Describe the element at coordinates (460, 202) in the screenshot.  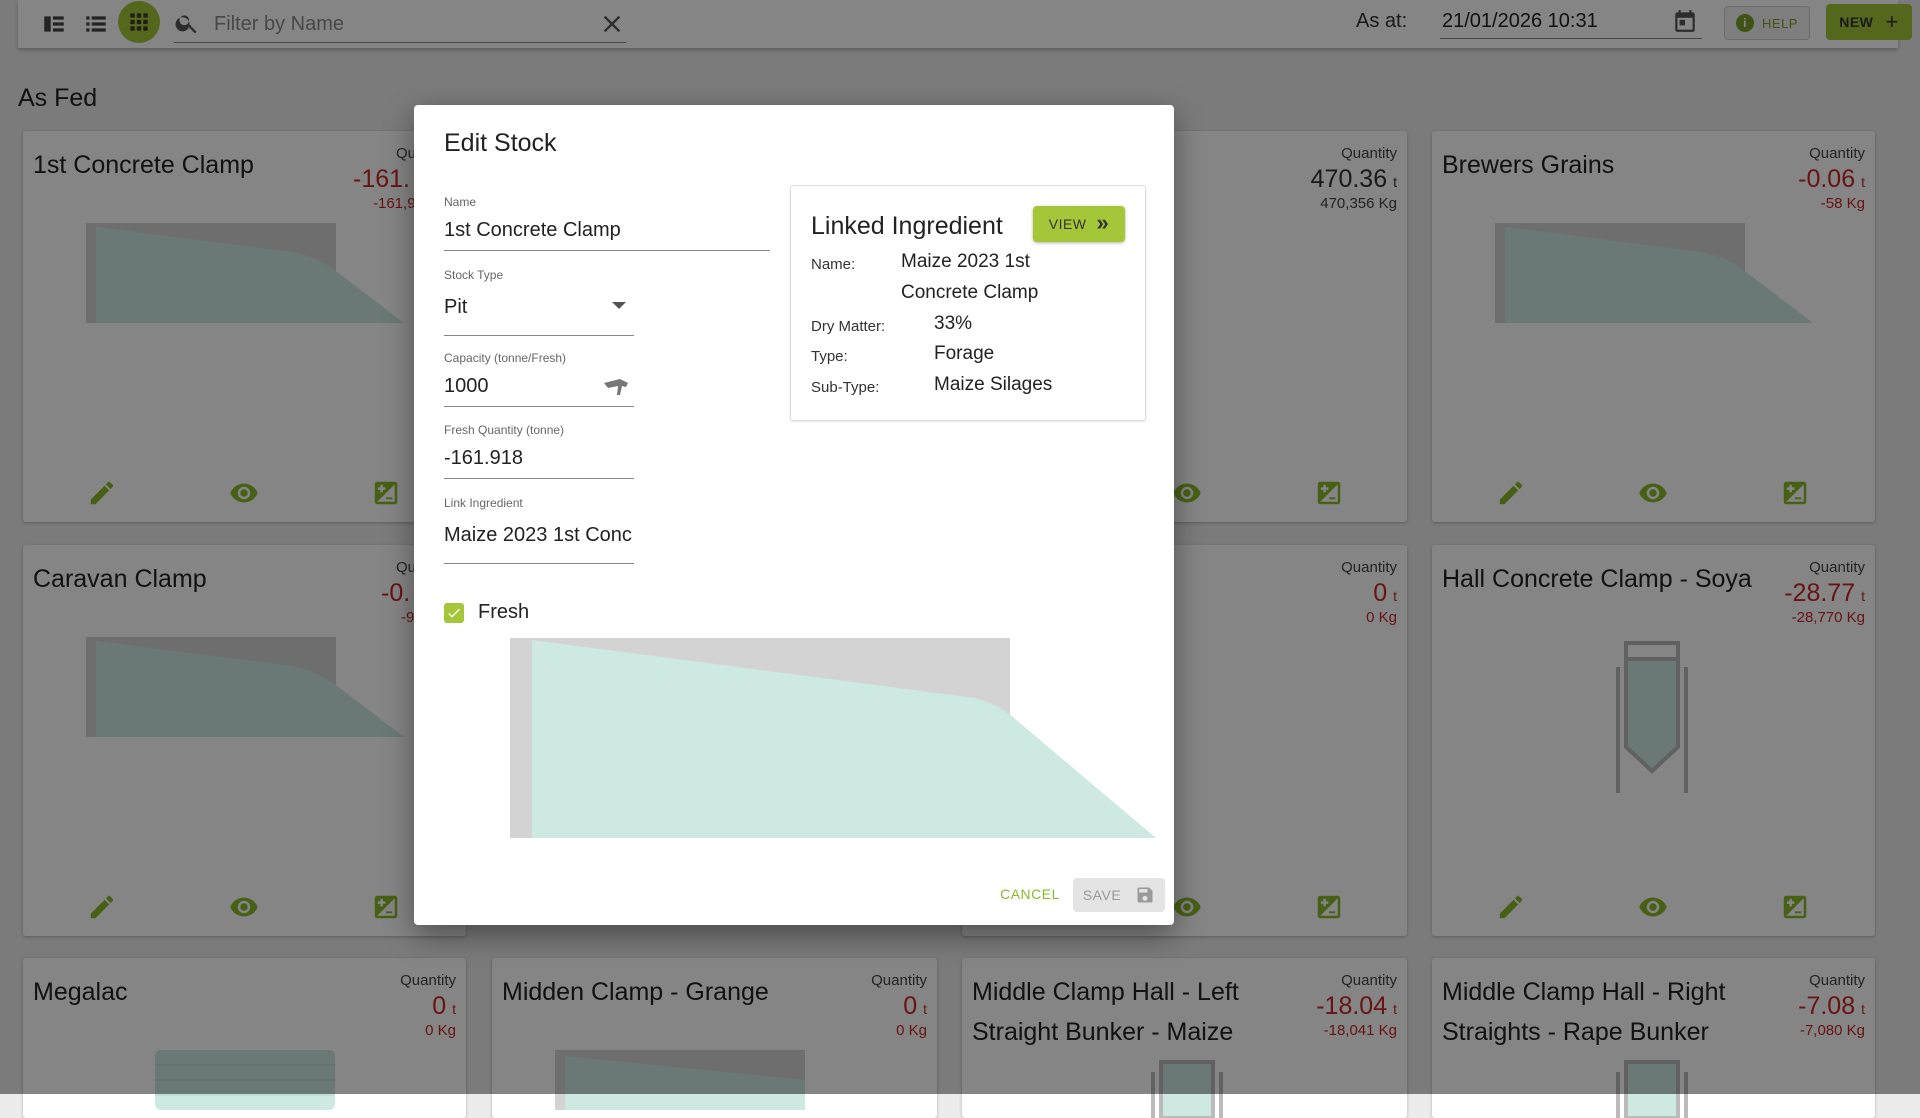
I see `name-label: Name` at that location.